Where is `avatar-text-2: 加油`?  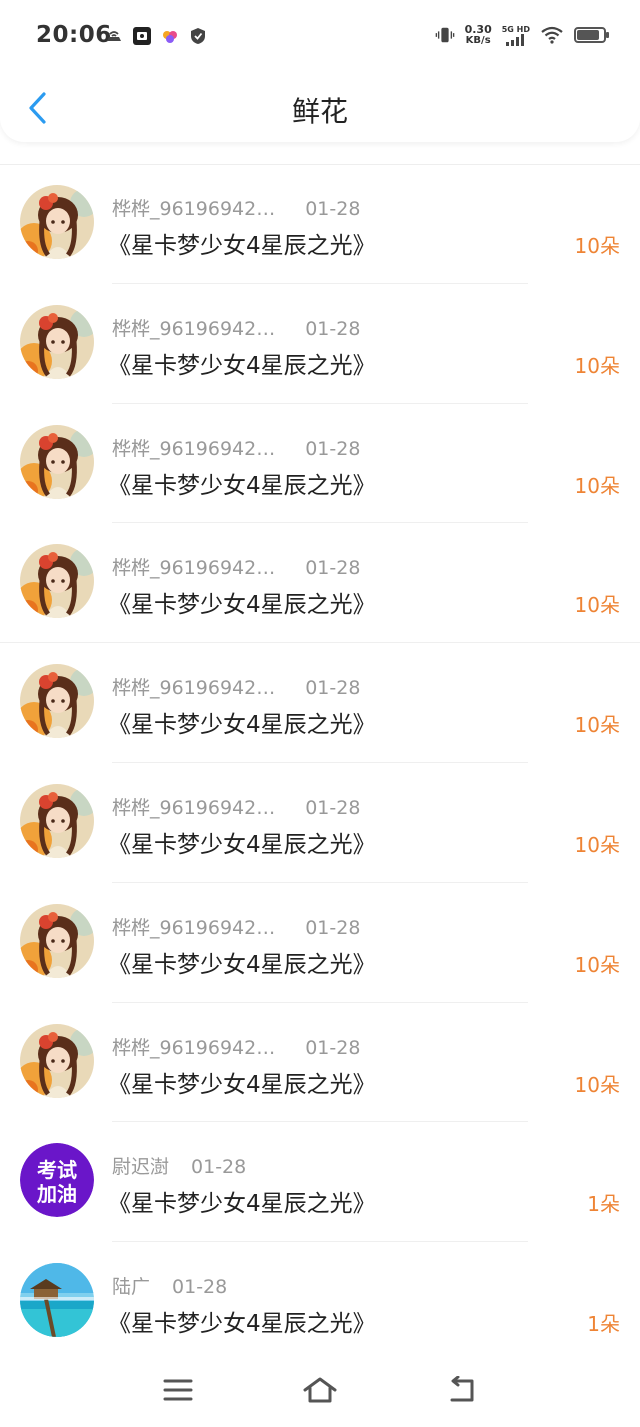 avatar-text-2: 加油 is located at coordinates (56, 1194).